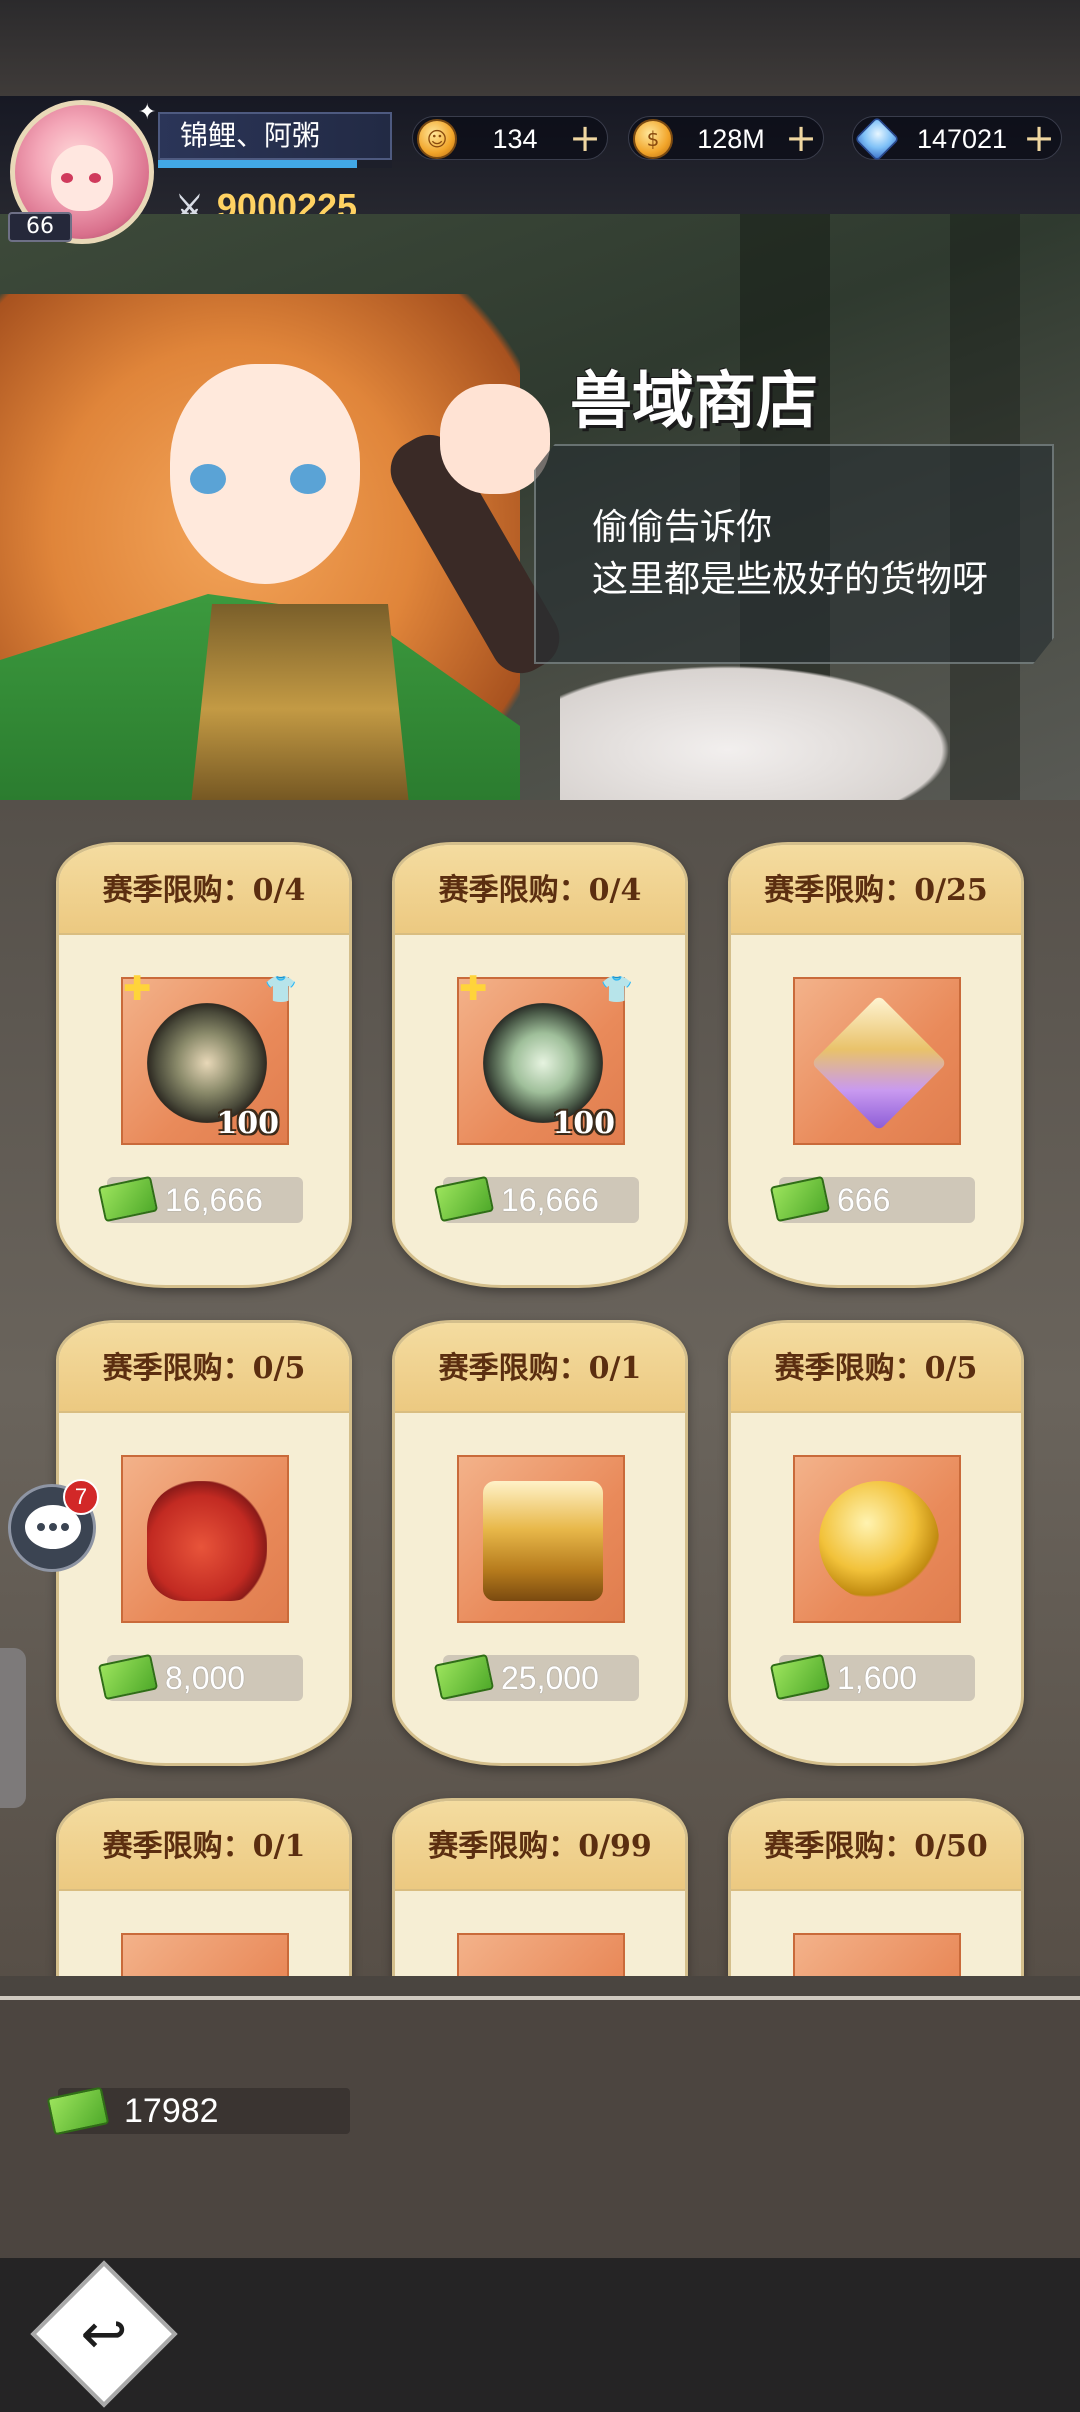 The image size is (1080, 2412). I want to click on player-name: 锦鲤、阿粥, so click(275, 136).